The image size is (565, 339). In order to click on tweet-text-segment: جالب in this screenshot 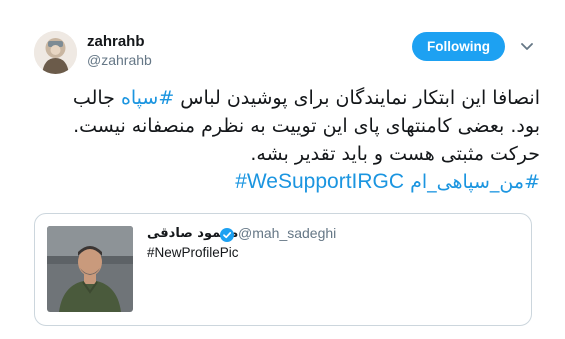, I will do `click(96, 98)`.